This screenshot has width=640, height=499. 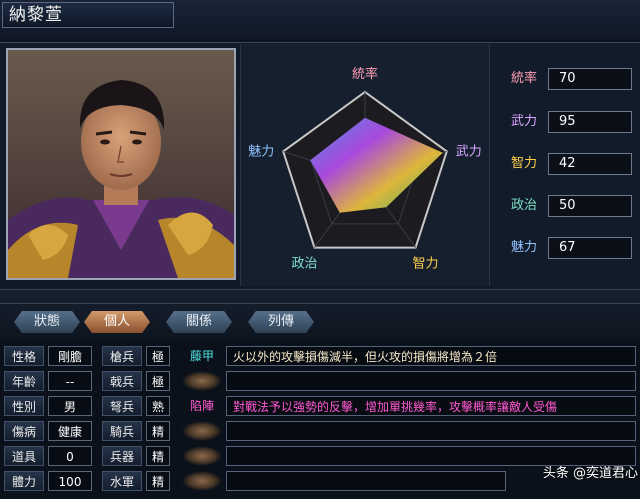 I want to click on personal-value: 0, so click(x=70, y=456).